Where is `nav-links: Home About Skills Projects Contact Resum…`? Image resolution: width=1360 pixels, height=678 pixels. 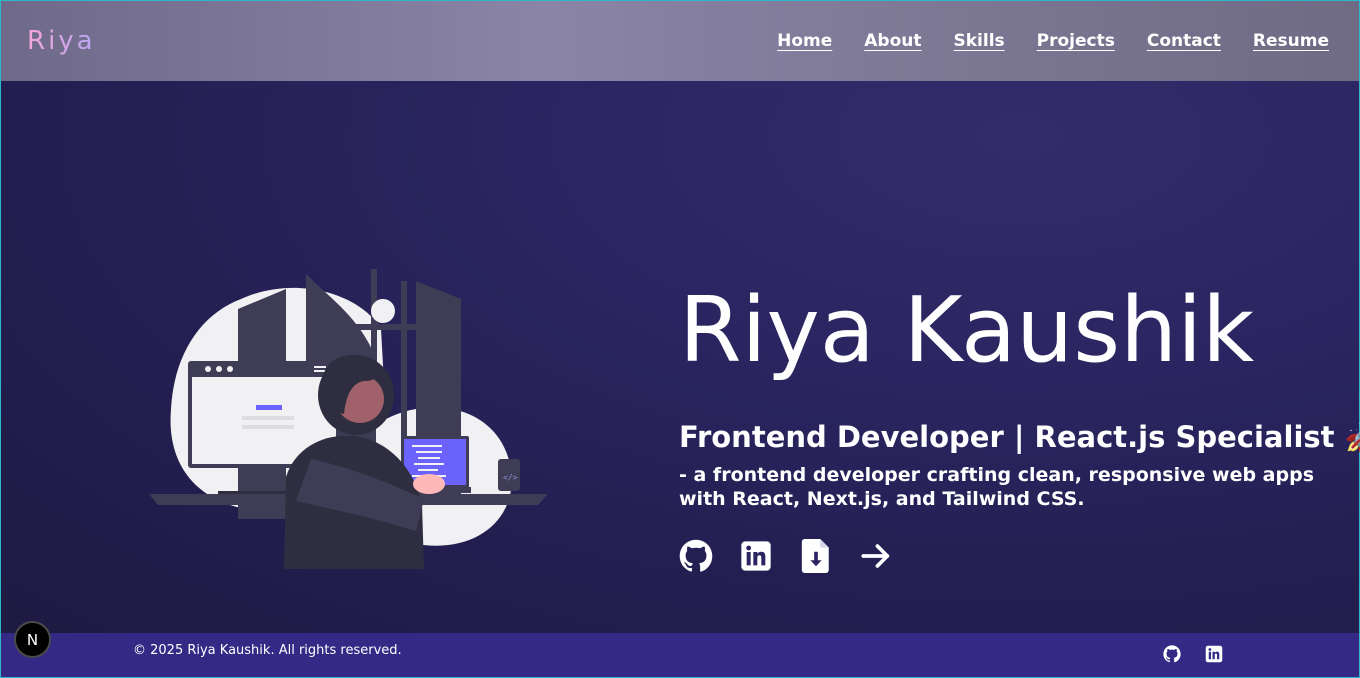 nav-links: Home About Skills Projects Contact Resum… is located at coordinates (1053, 41).